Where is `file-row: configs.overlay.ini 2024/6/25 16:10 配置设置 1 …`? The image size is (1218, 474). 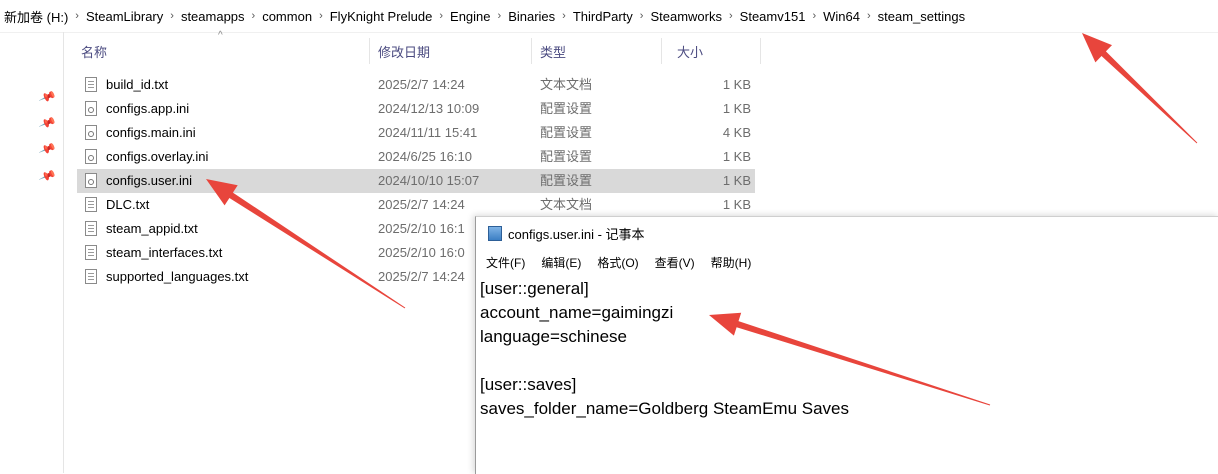 file-row: configs.overlay.ini 2024/6/25 16:10 配置设置 1 … is located at coordinates (416, 157).